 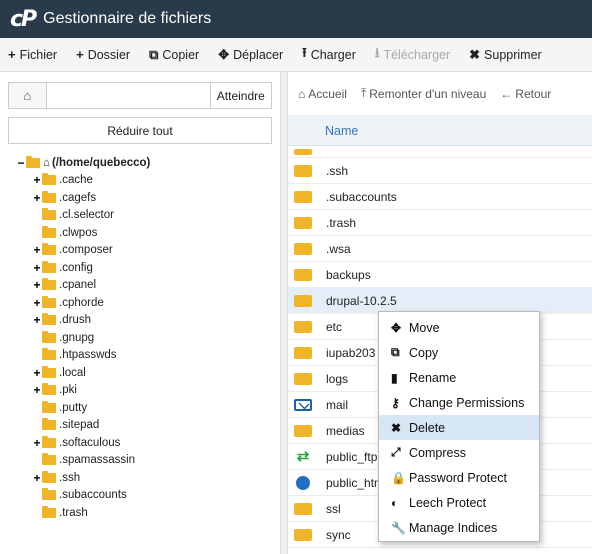 What do you see at coordinates (337, 170) in the screenshot?
I see `file-name: .ssh` at bounding box center [337, 170].